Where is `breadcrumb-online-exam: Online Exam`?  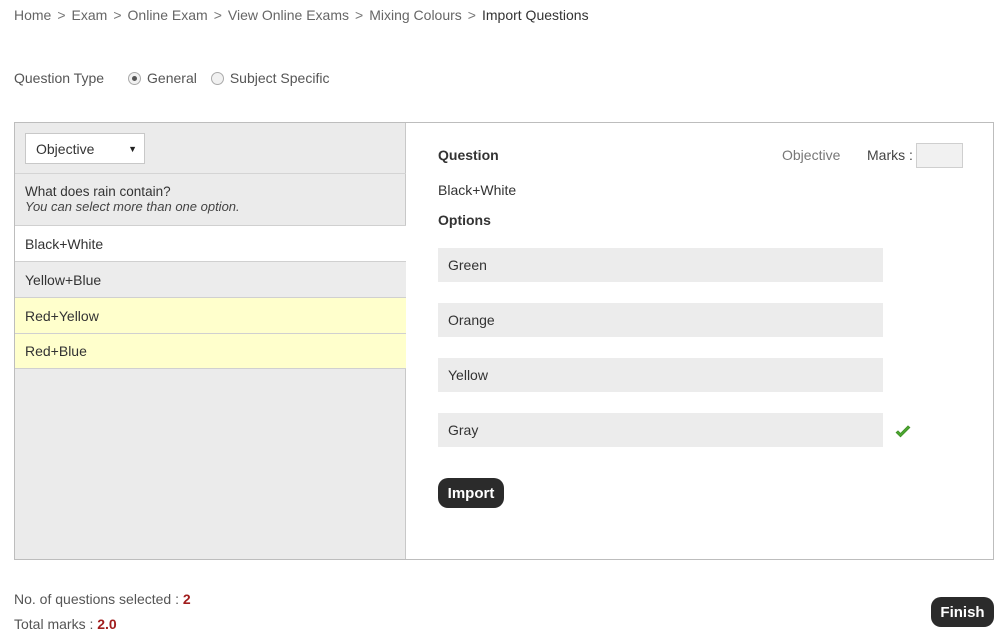
breadcrumb-online-exam: Online Exam is located at coordinates (168, 15).